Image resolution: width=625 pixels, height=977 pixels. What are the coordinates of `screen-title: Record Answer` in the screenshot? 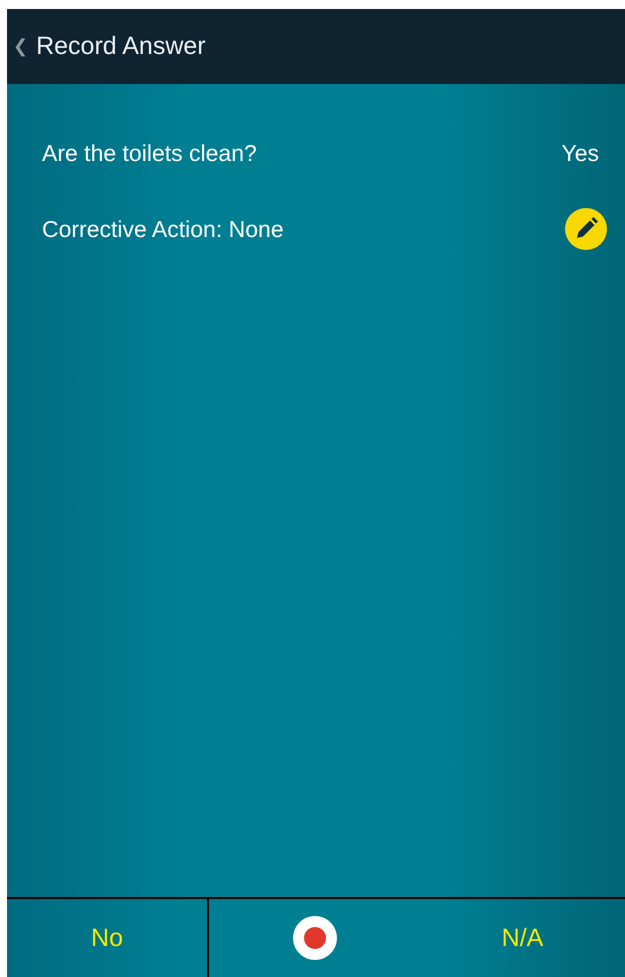 It's located at (121, 46).